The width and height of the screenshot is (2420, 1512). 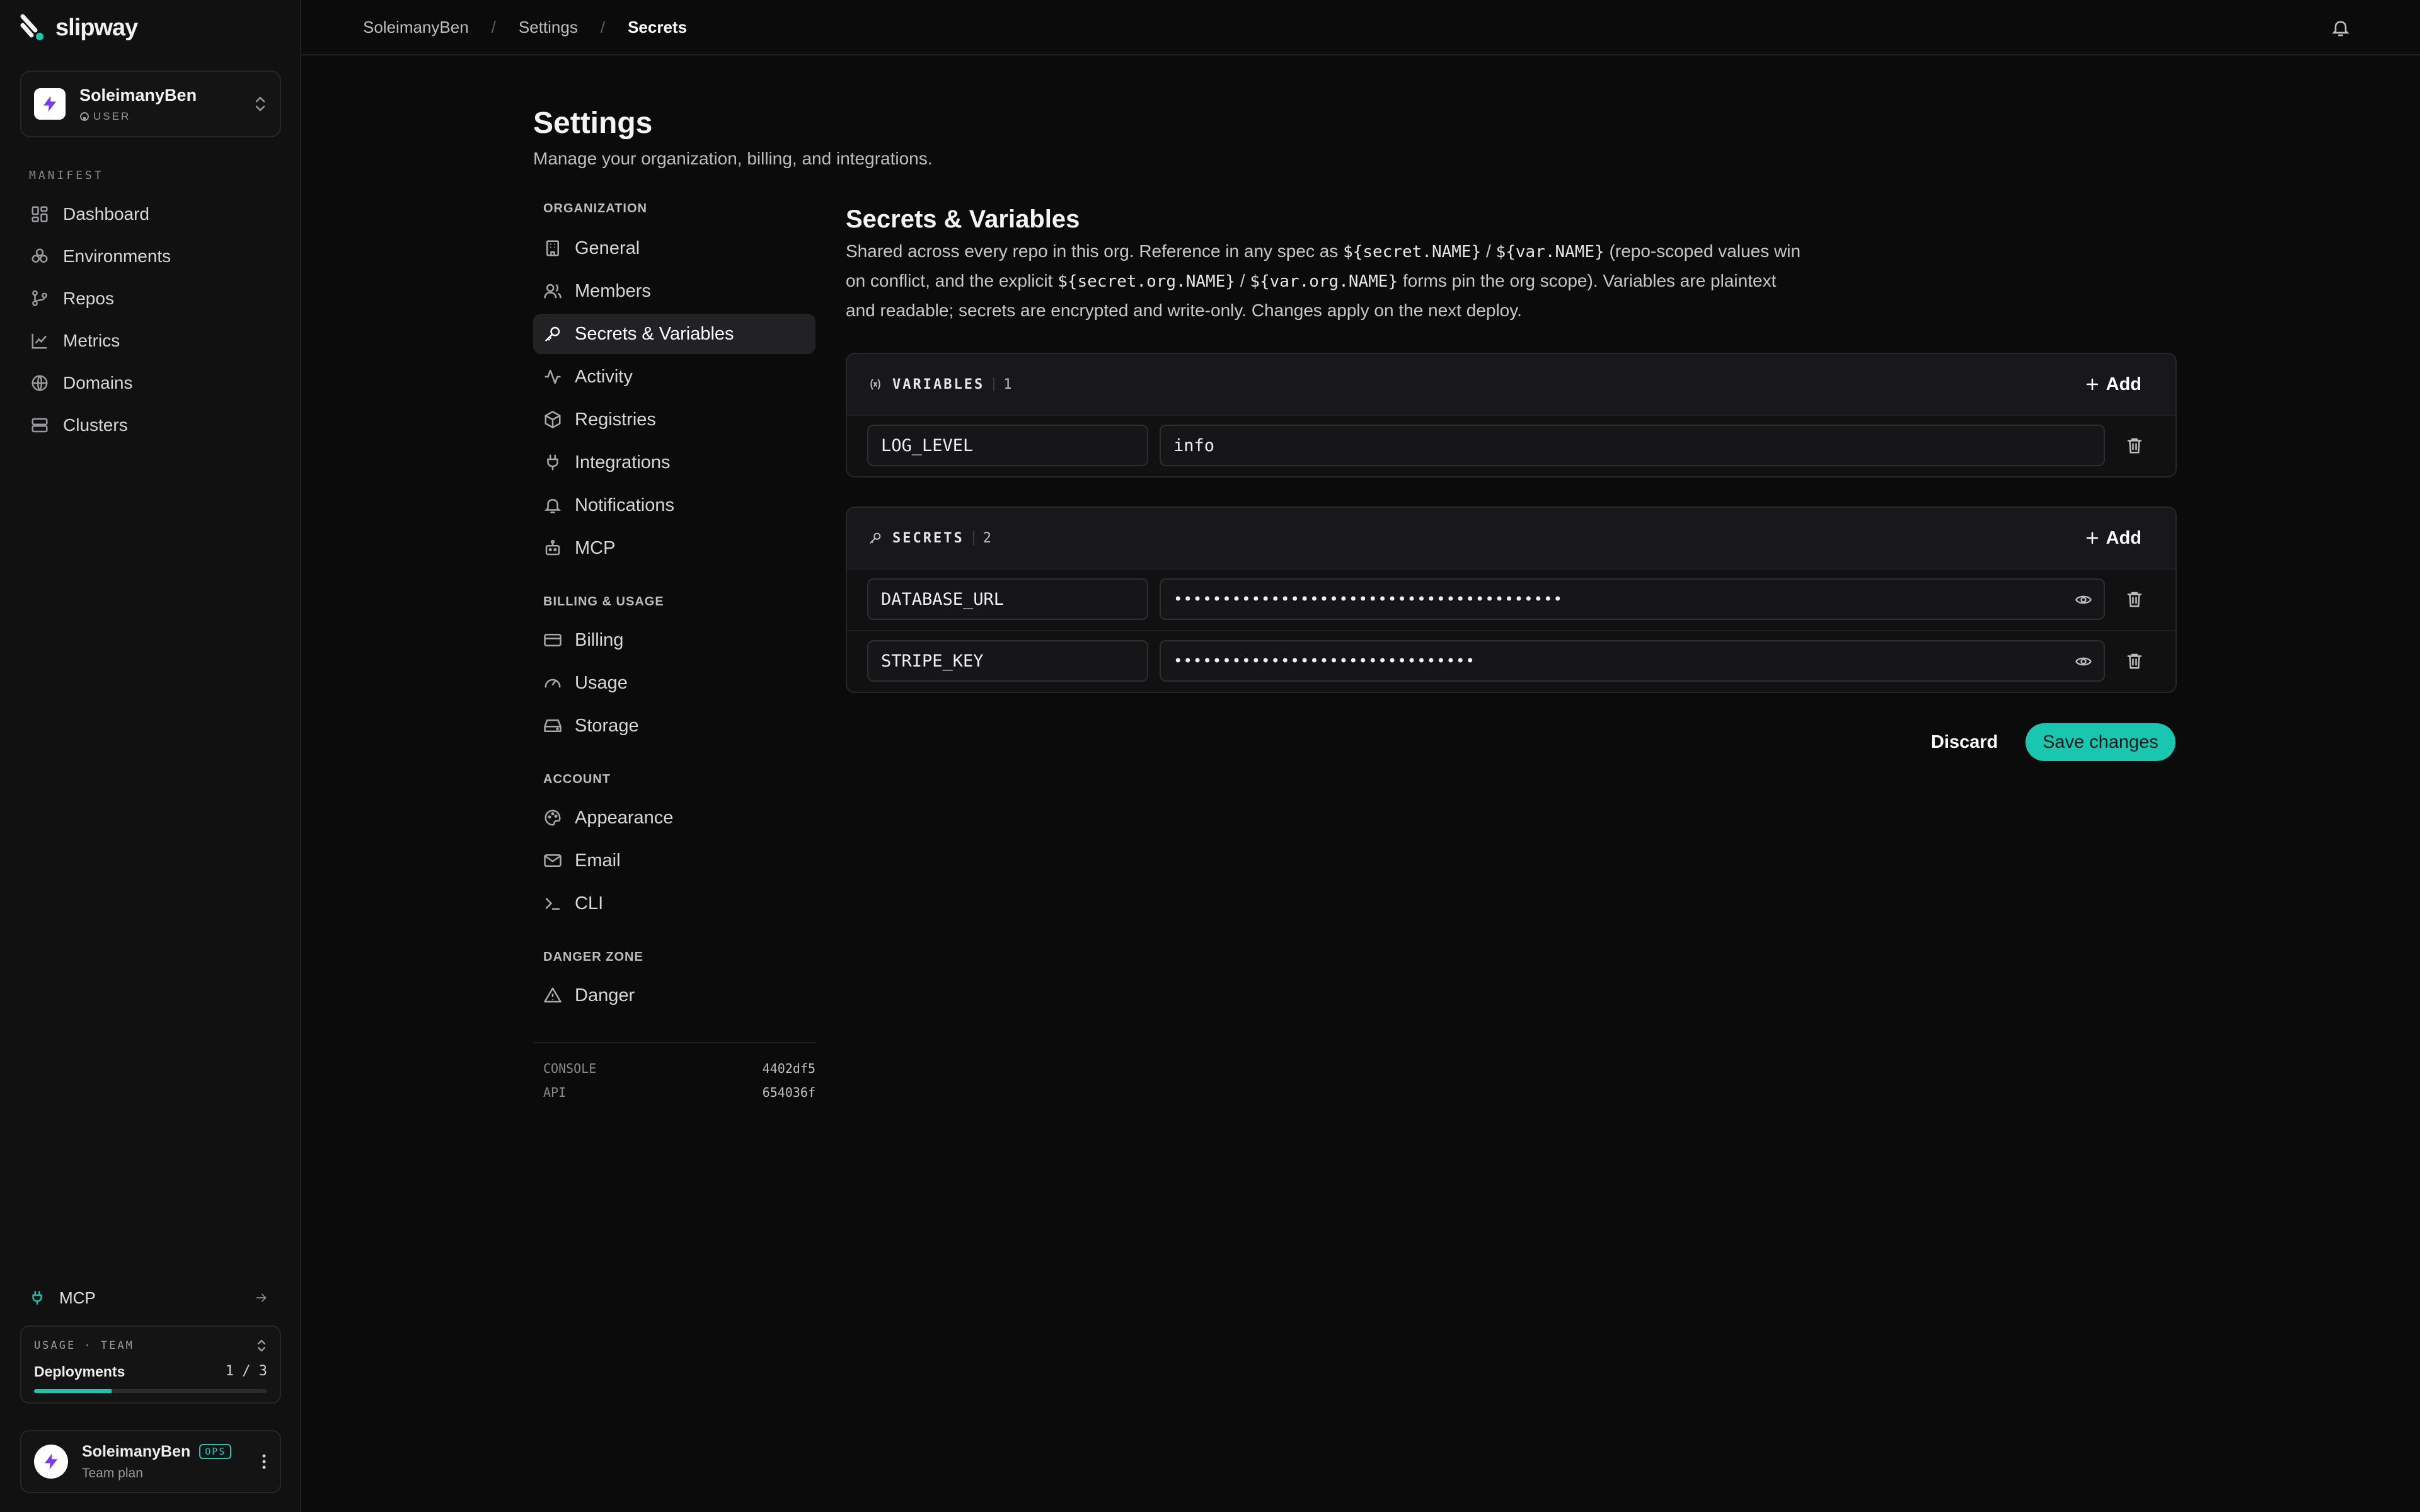 What do you see at coordinates (789, 1092) in the screenshot?
I see `version-value: 654036f` at bounding box center [789, 1092].